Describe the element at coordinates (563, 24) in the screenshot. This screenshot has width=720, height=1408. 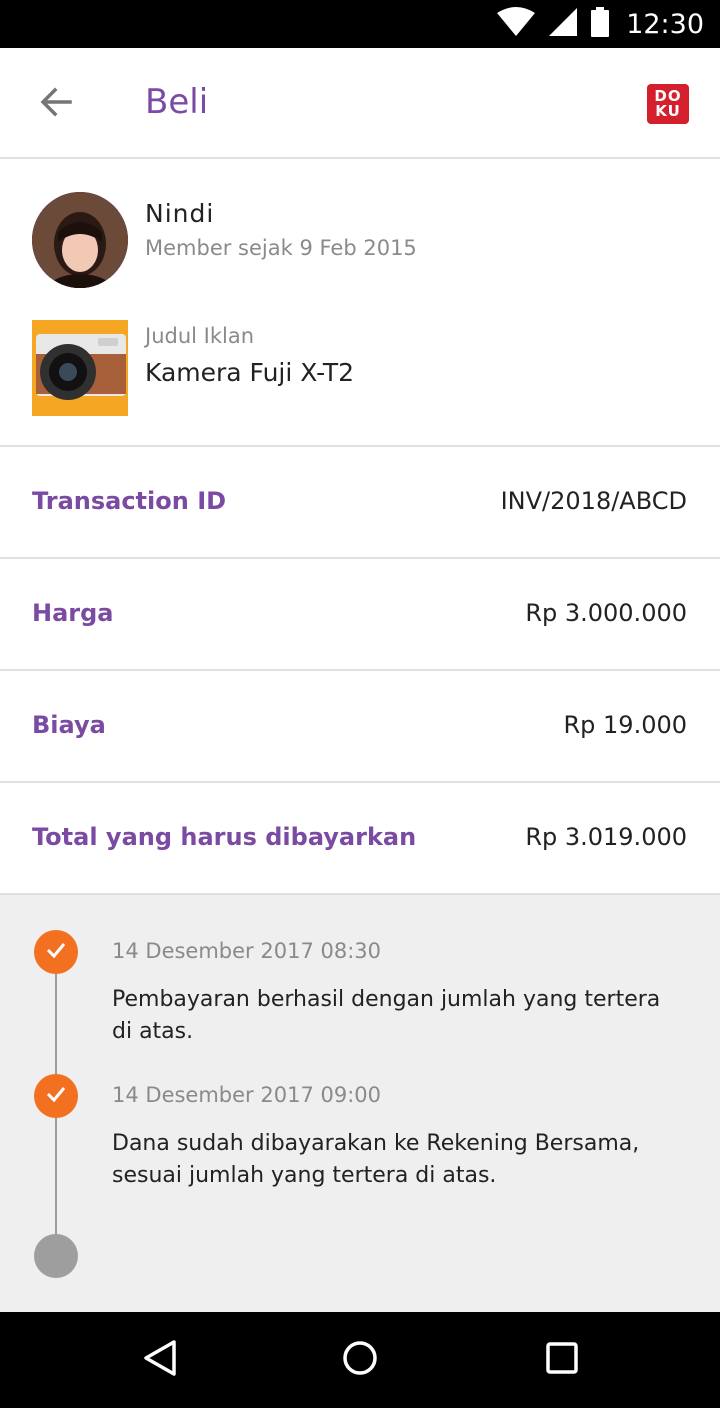
I see `signal-icon` at that location.